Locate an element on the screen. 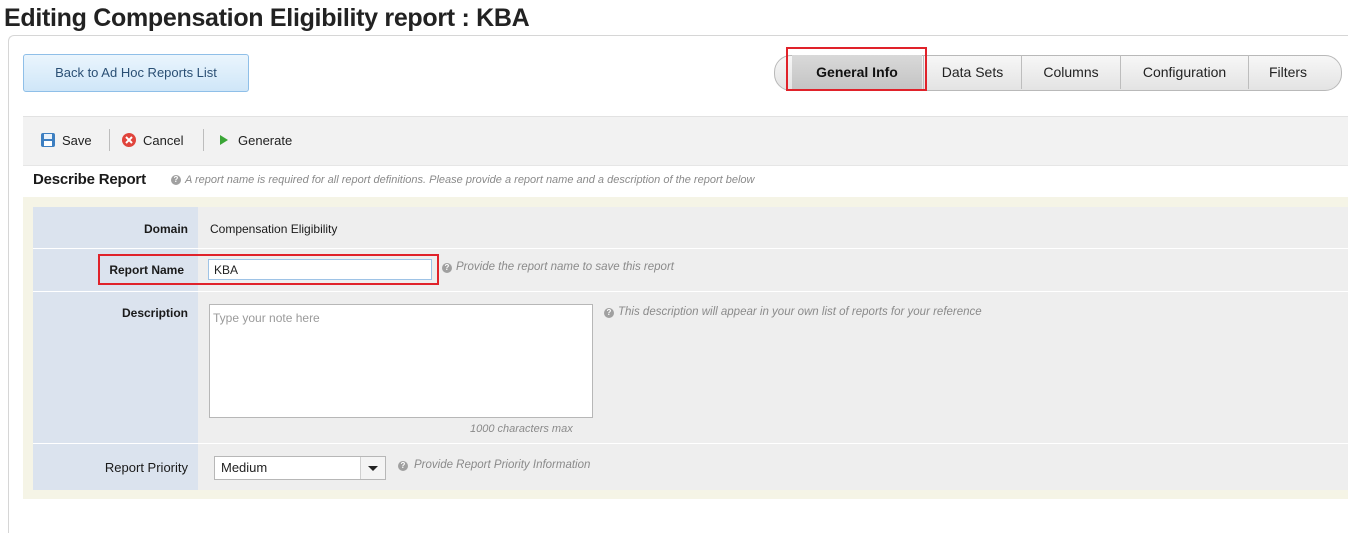  description-textarea is located at coordinates (401, 361).